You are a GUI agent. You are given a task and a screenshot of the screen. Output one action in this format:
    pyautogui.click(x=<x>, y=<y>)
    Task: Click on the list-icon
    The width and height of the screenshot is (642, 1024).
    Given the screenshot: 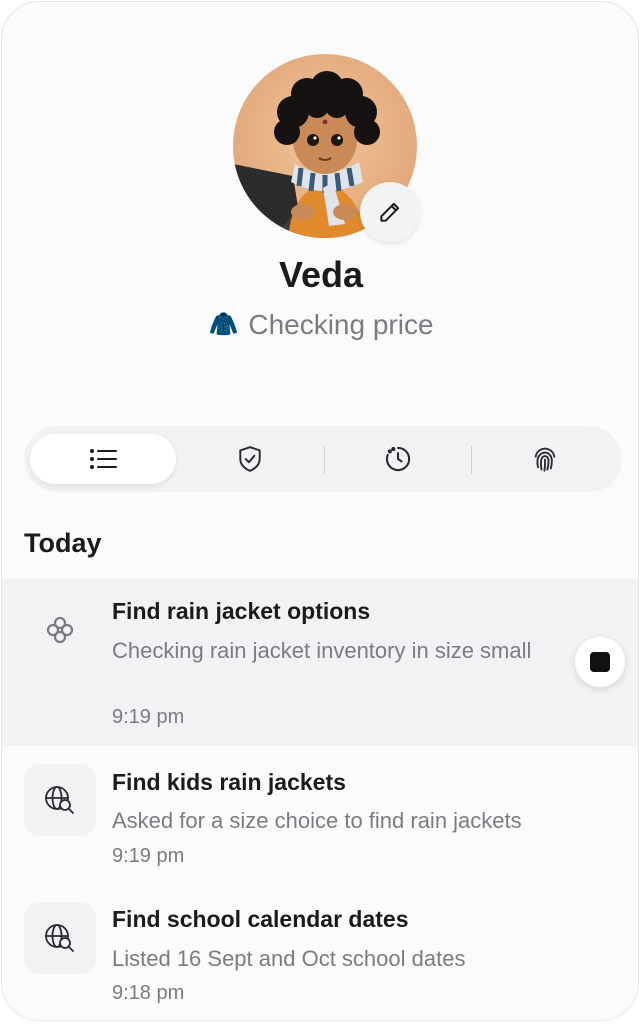 What is the action you would take?
    pyautogui.click(x=103, y=459)
    